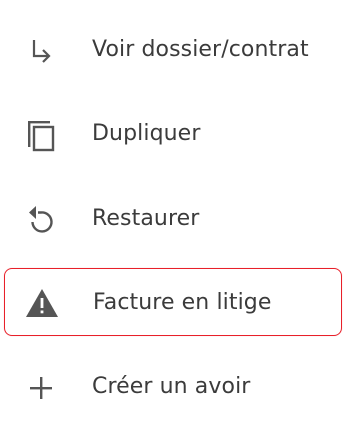 This screenshot has width=347, height=440. I want to click on menu-item-dupliquer: Dupliquer, so click(173, 134).